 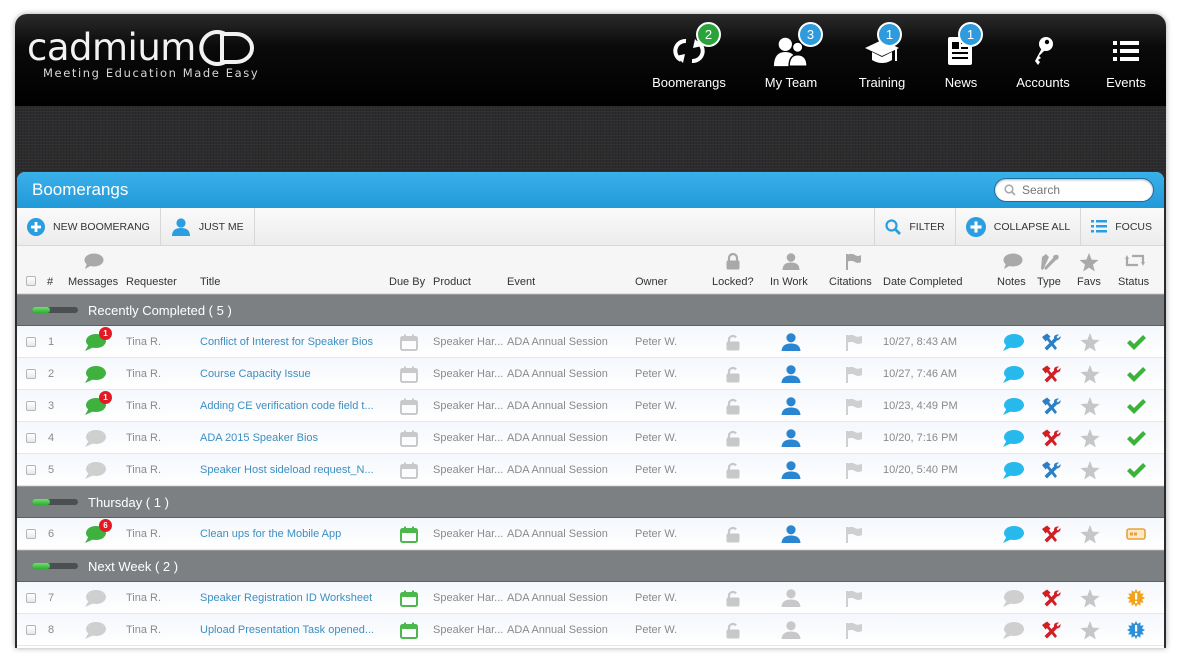 I want to click on col-owner: Owner, so click(x=651, y=282).